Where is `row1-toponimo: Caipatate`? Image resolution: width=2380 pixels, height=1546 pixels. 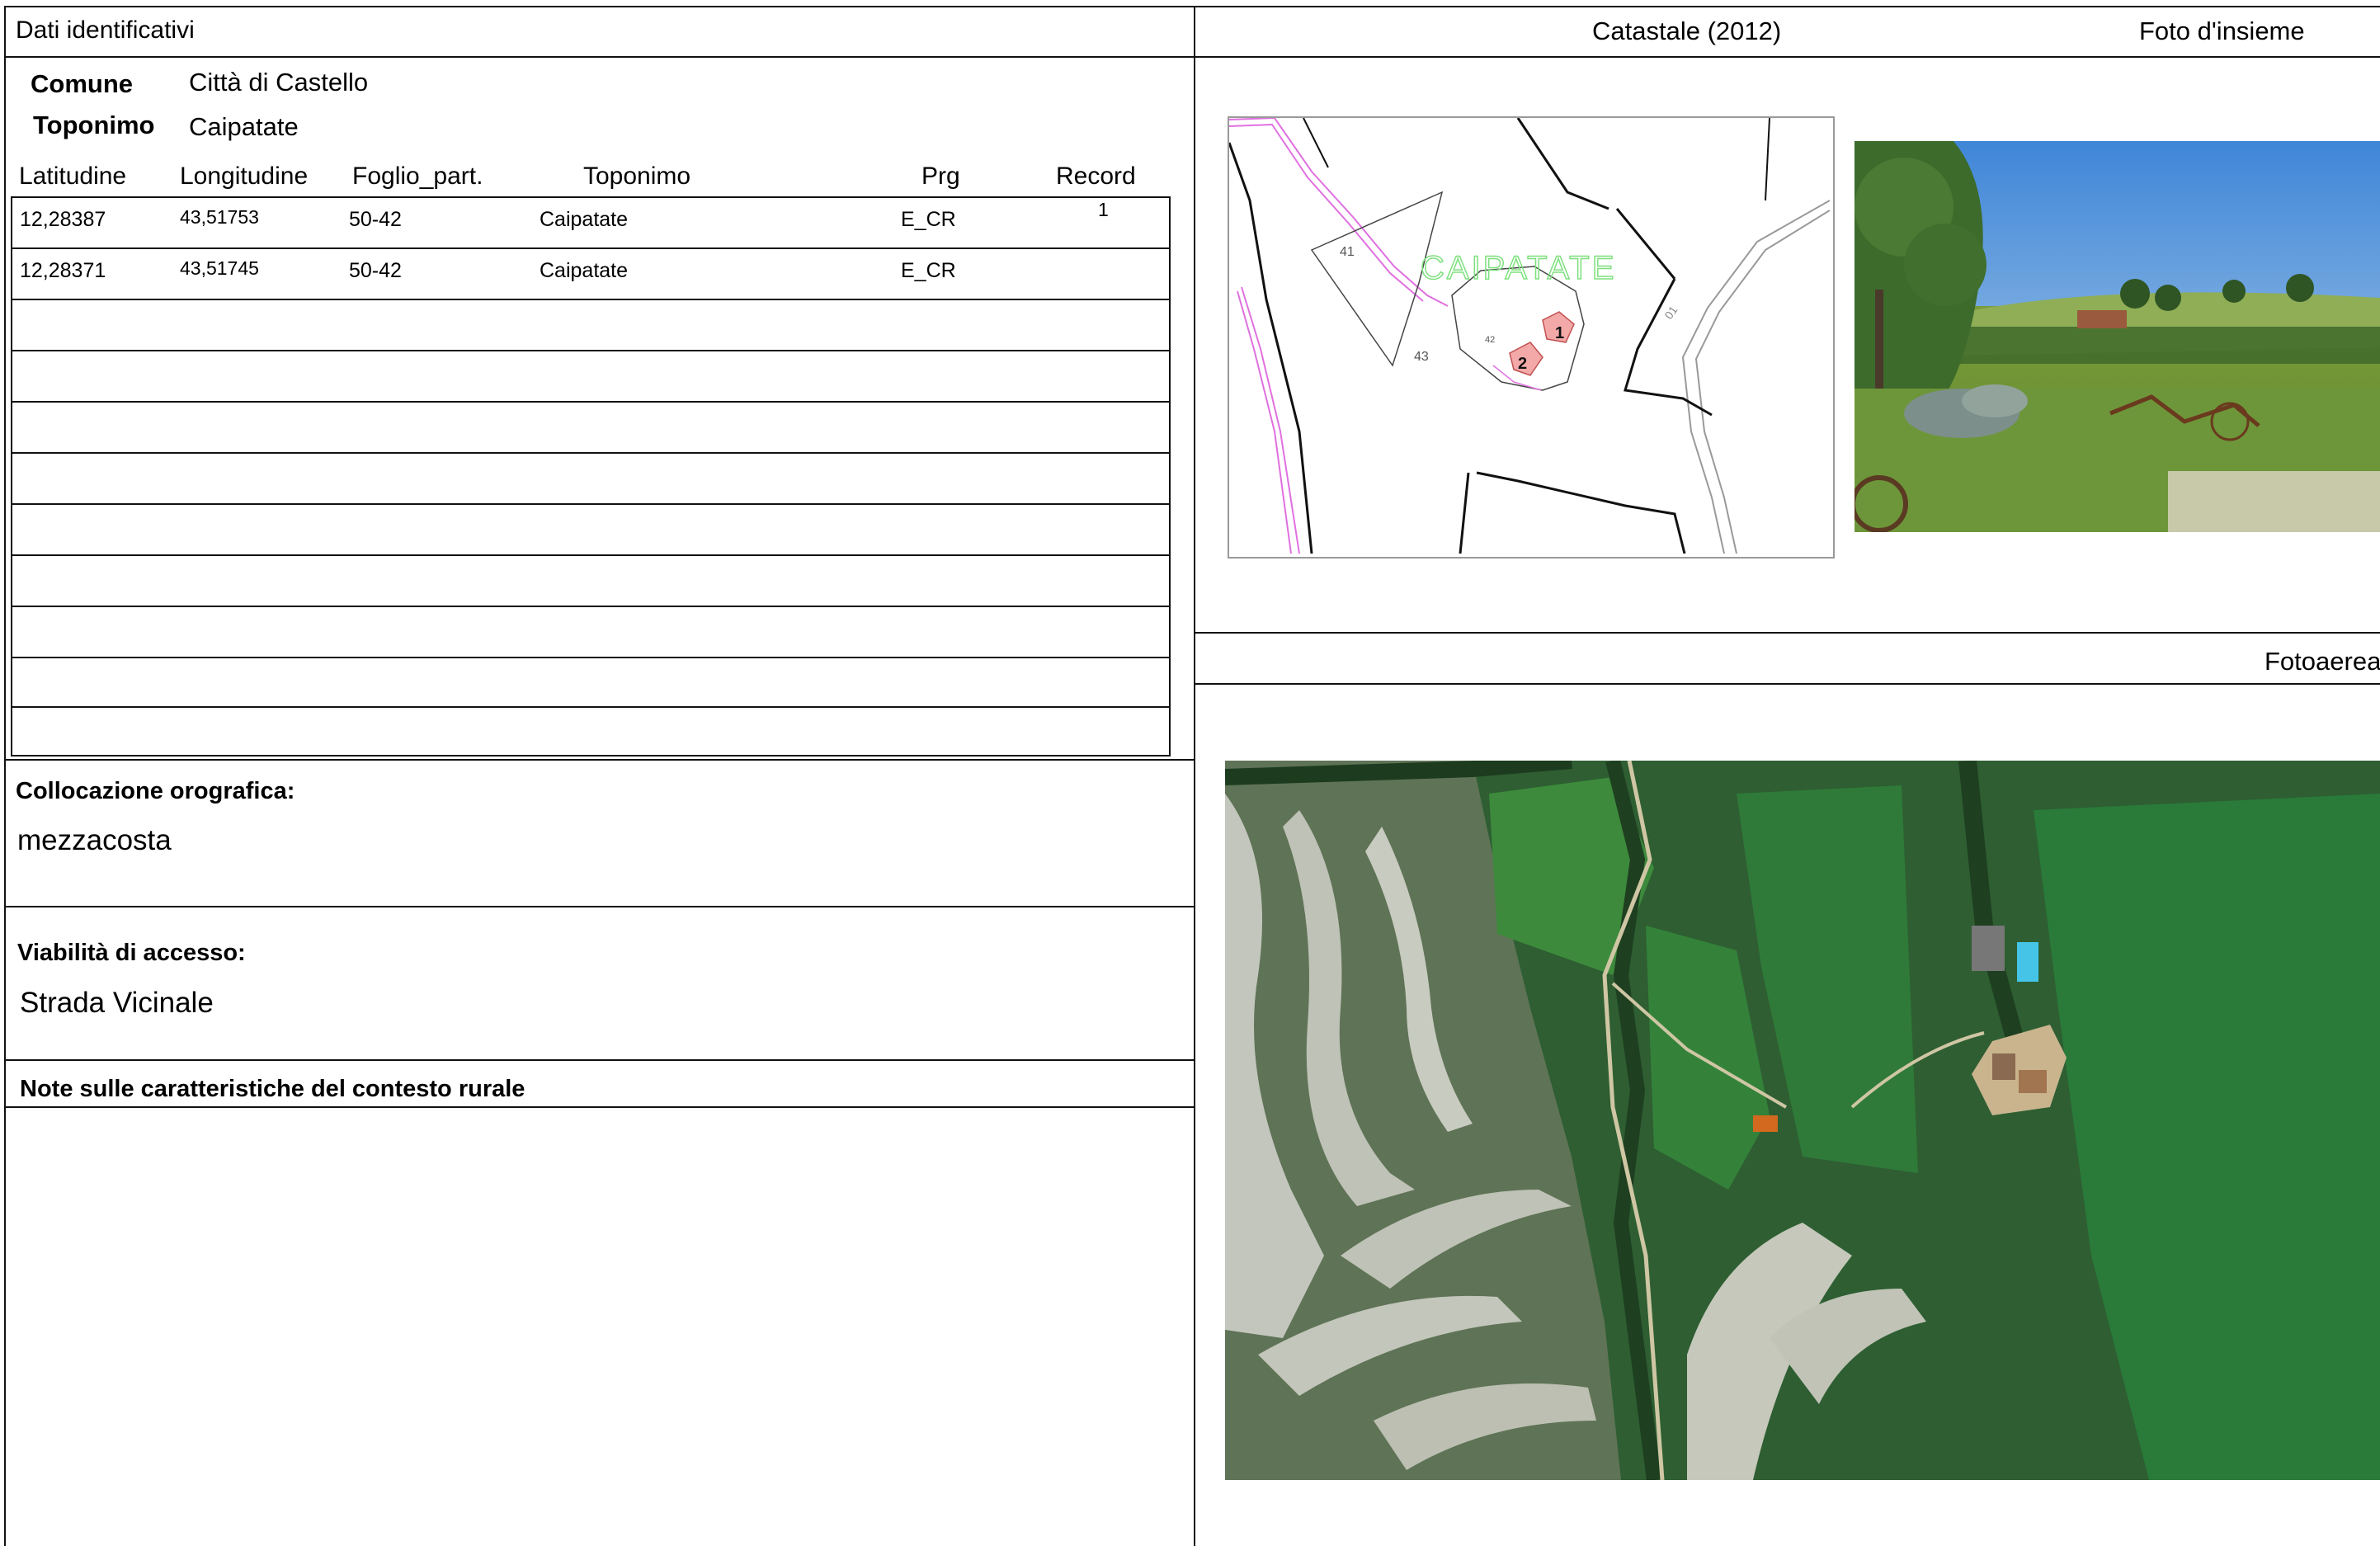
row1-toponimo: Caipatate is located at coordinates (584, 219).